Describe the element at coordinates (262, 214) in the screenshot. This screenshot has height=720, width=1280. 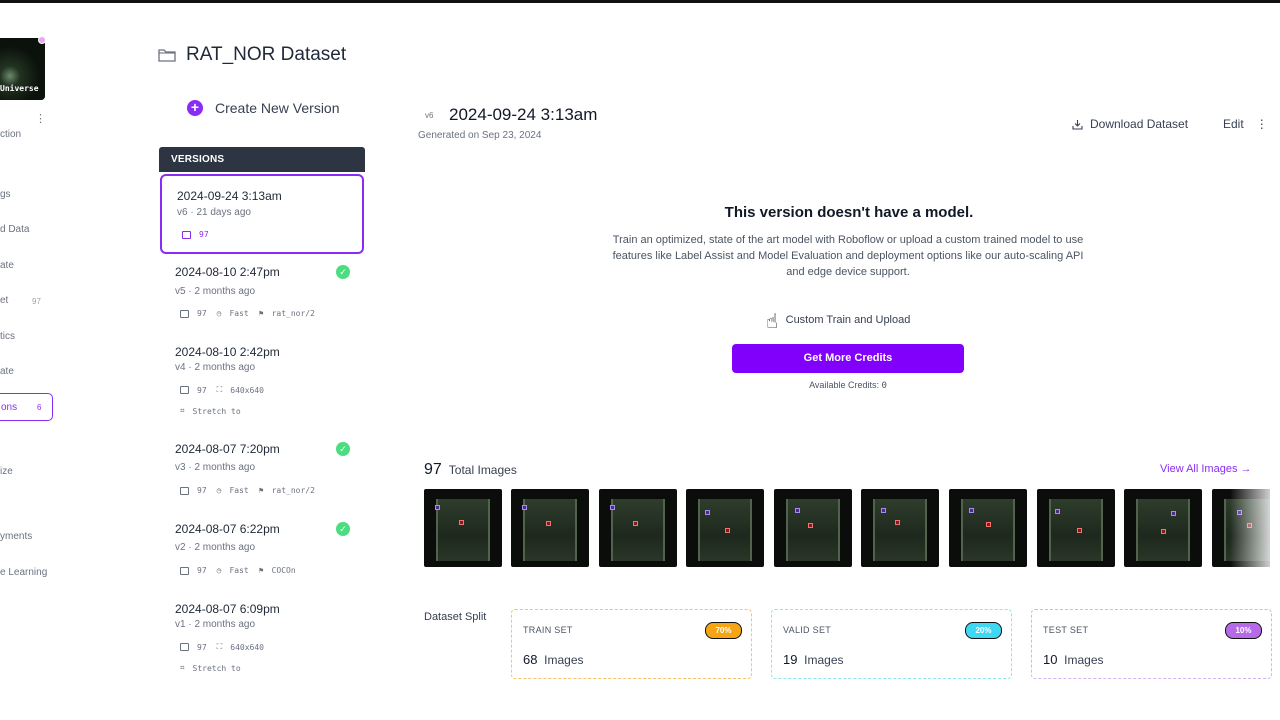
I see `version-card-v6: 2024-09-24 3:13am v6 · 21 days ago 97` at that location.